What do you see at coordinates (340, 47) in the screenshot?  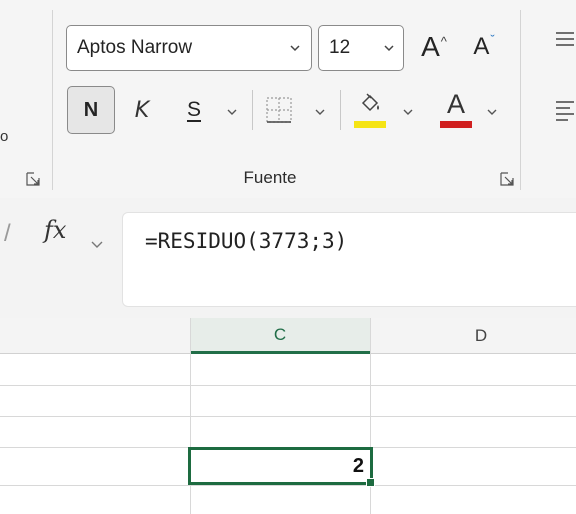 I see `font-size-value: 12` at bounding box center [340, 47].